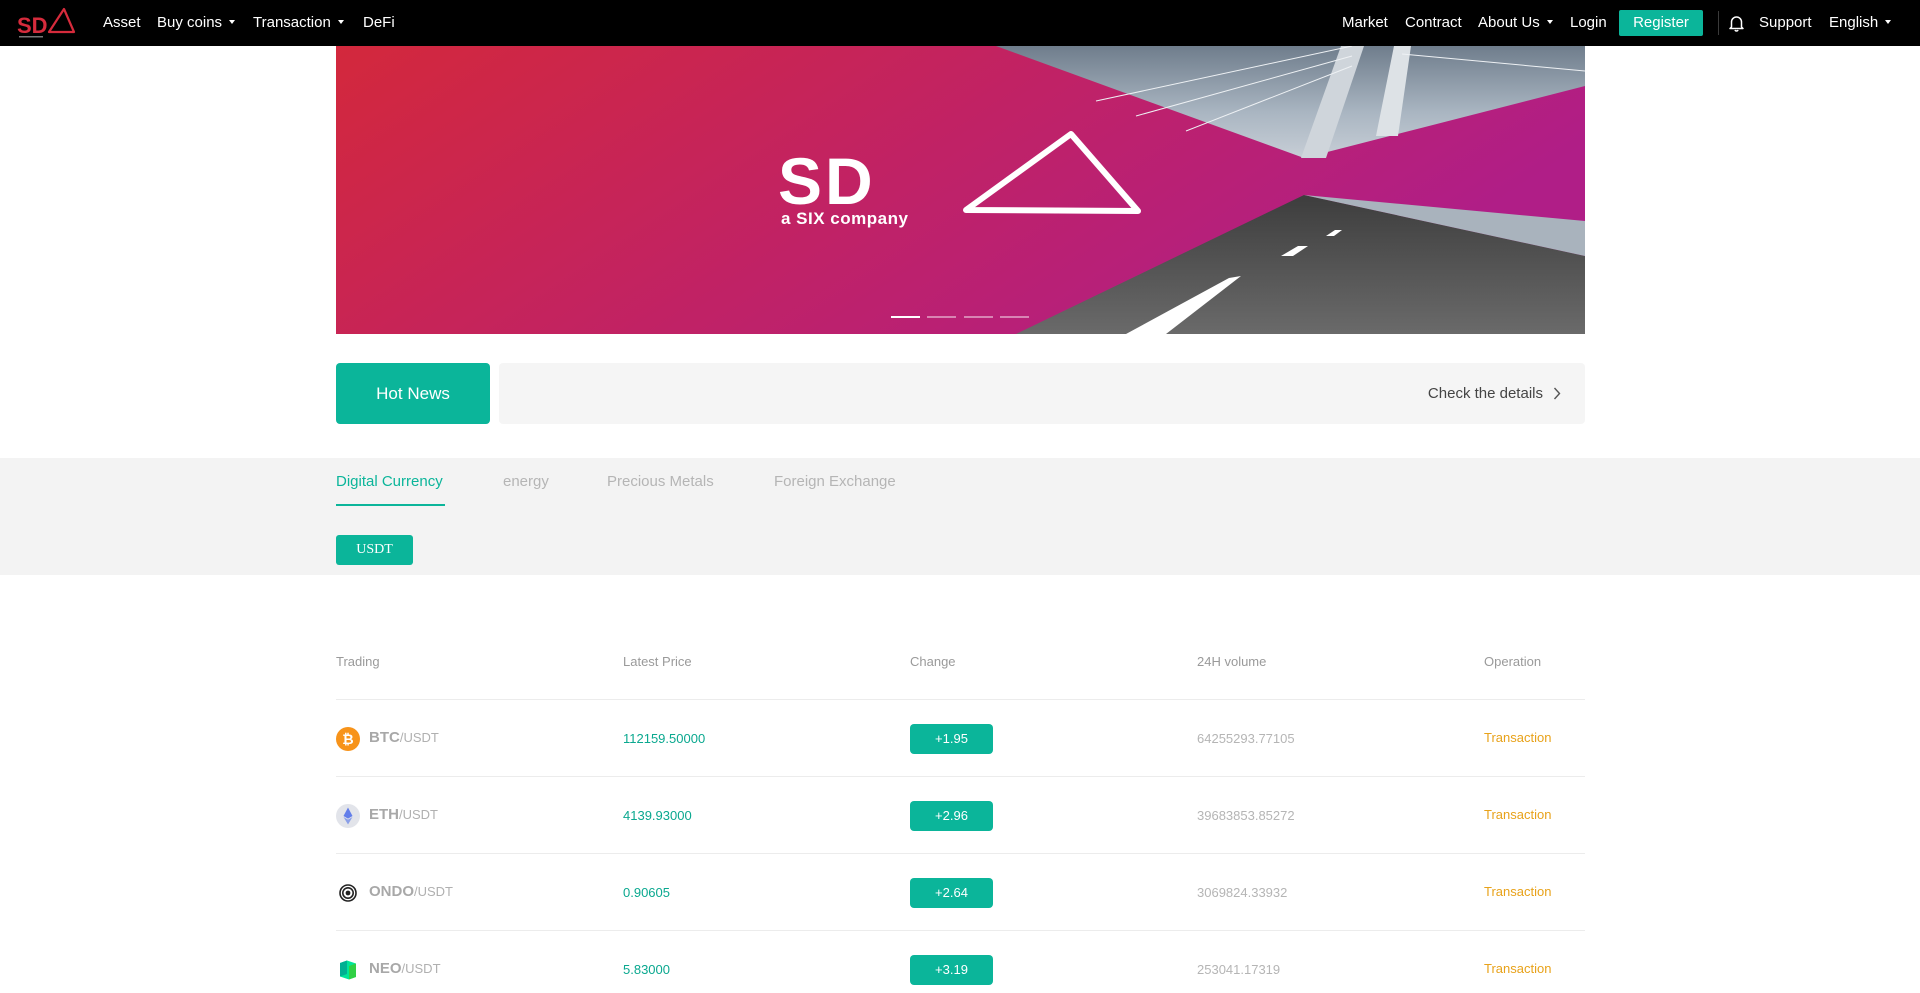 Image resolution: width=1920 pixels, height=993 pixels. I want to click on nav-buy-coins: Buy coins, so click(196, 23).